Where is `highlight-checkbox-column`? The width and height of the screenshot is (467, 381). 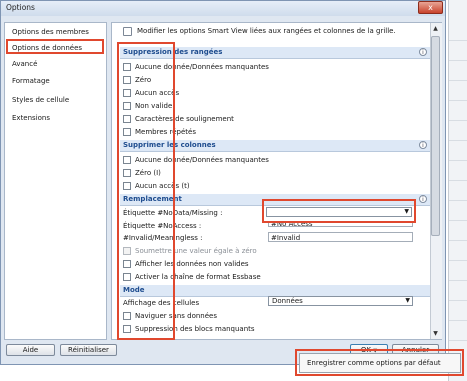 highlight-checkbox-column is located at coordinates (146, 191).